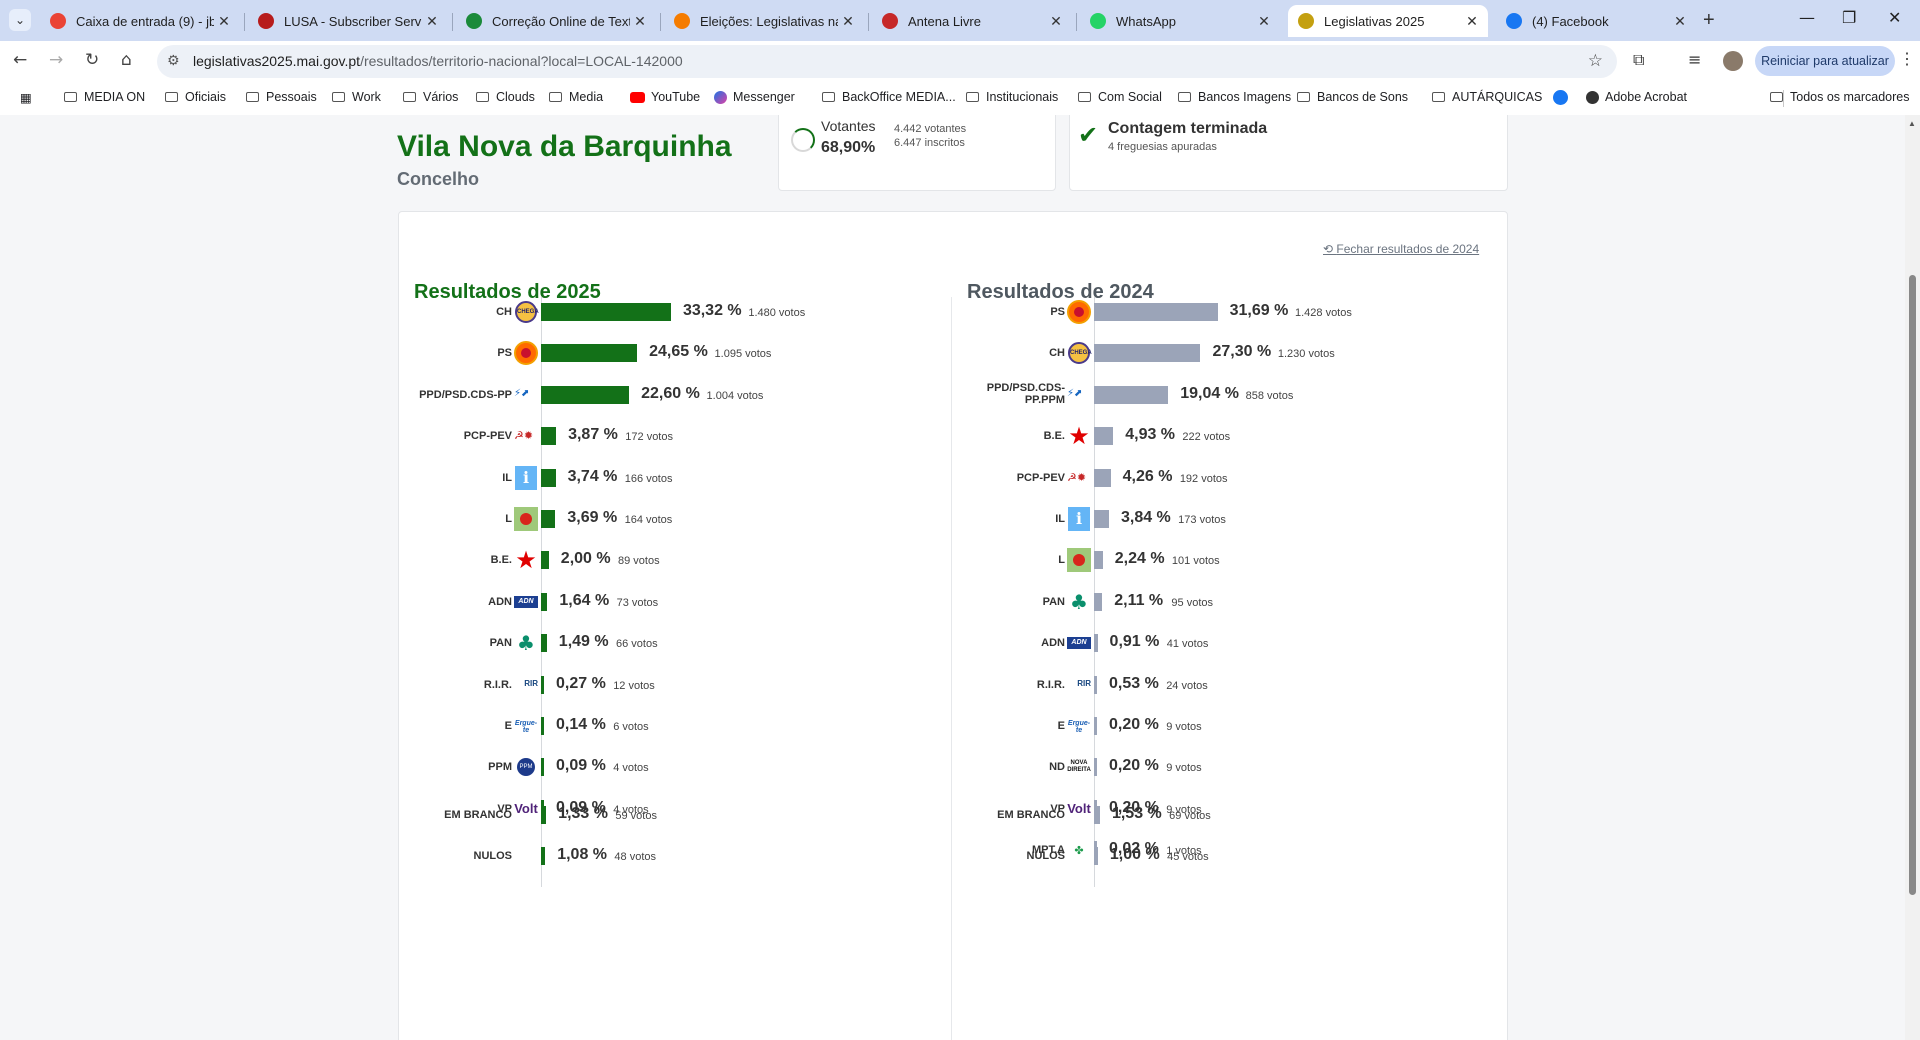  Describe the element at coordinates (1733, 61) in the screenshot. I see `profile-avatar` at that location.